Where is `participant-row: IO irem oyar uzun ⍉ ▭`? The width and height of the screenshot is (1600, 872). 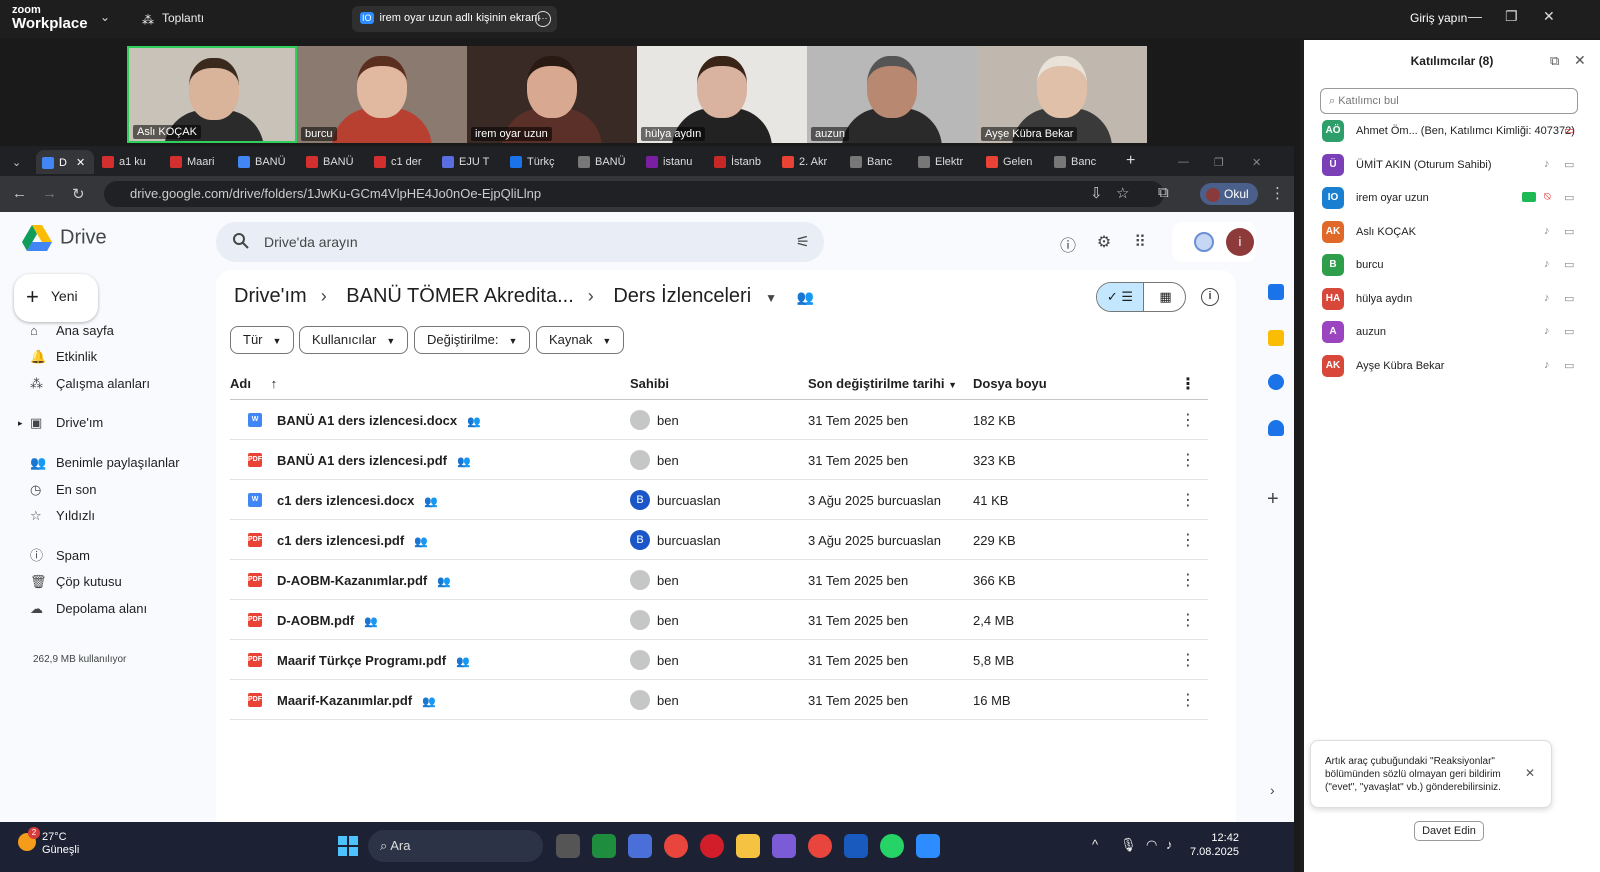 participant-row: IO irem oyar uzun ⍉ ▭ is located at coordinates (1451, 198).